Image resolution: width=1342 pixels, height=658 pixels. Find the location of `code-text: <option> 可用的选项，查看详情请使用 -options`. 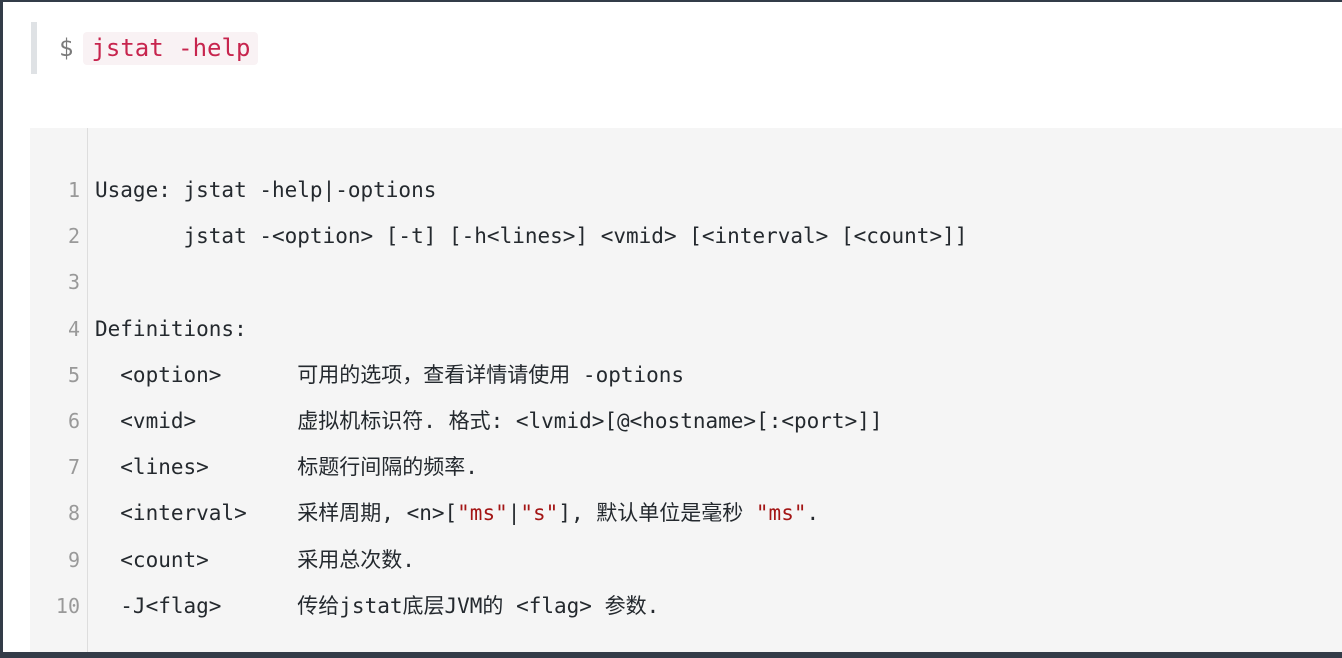

code-text: <option> 可用的选项，查看详情请使用 -options is located at coordinates (390, 374).